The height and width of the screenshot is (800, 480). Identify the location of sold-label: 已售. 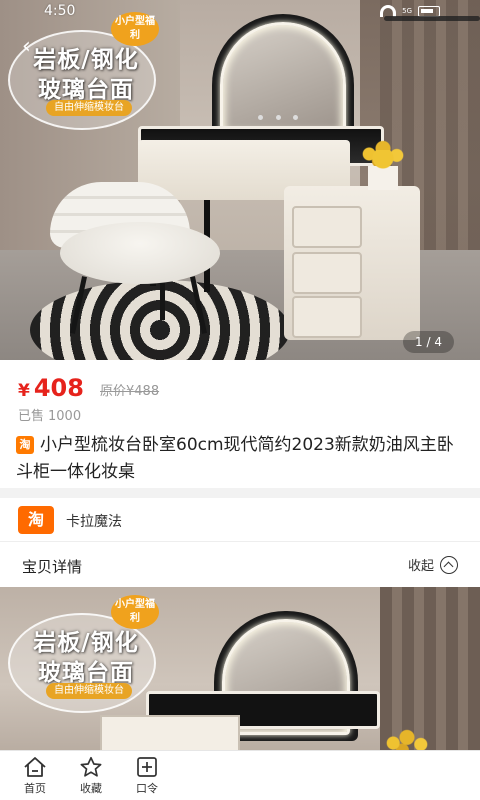
(31, 416).